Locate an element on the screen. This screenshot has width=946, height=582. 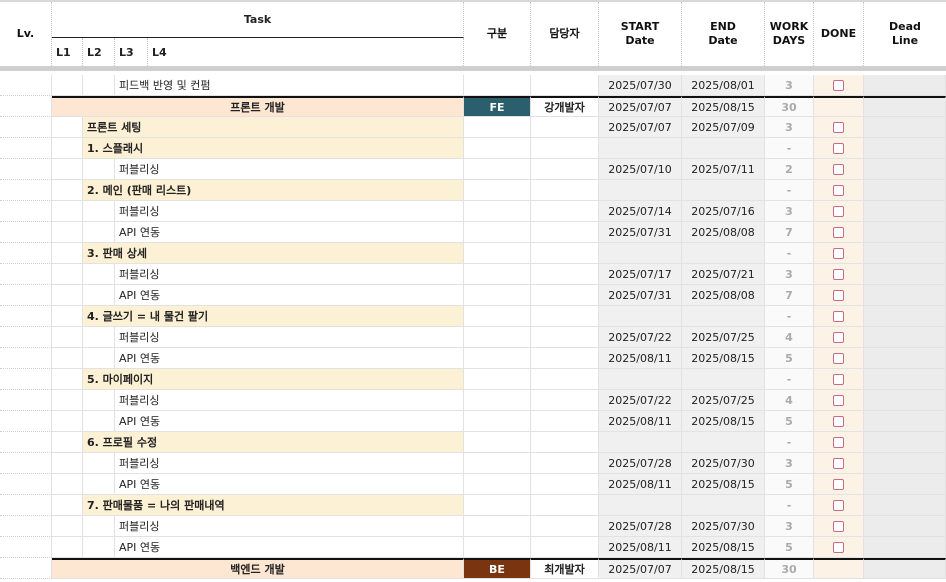
end-date-cell: 2025/07/11 is located at coordinates (723, 169).